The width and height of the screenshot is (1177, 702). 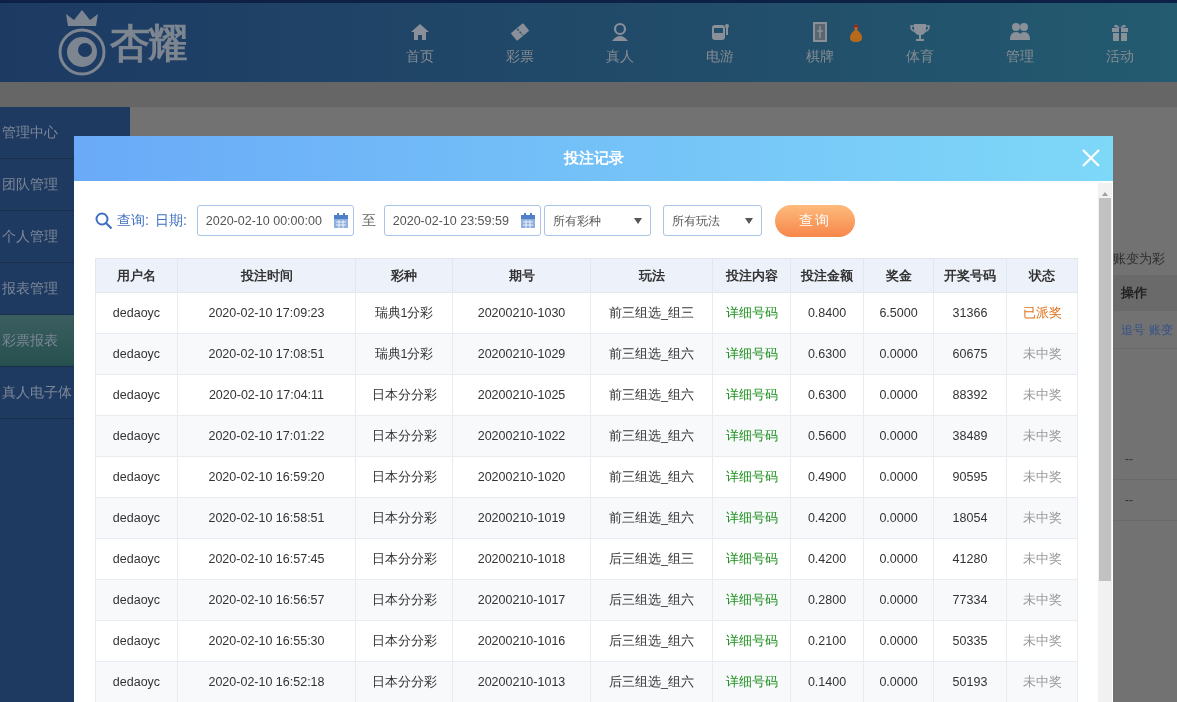 I want to click on table-cell: 后三组选_组六, so click(x=651, y=681).